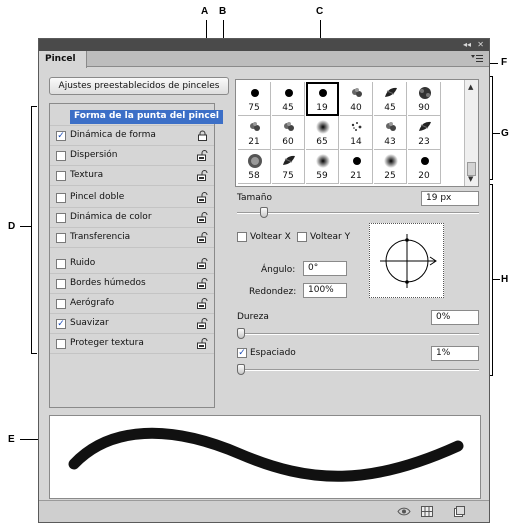 The width and height of the screenshot is (510, 523). What do you see at coordinates (390, 167) in the screenshot?
I see `brush-tip-cell: 25` at bounding box center [390, 167].